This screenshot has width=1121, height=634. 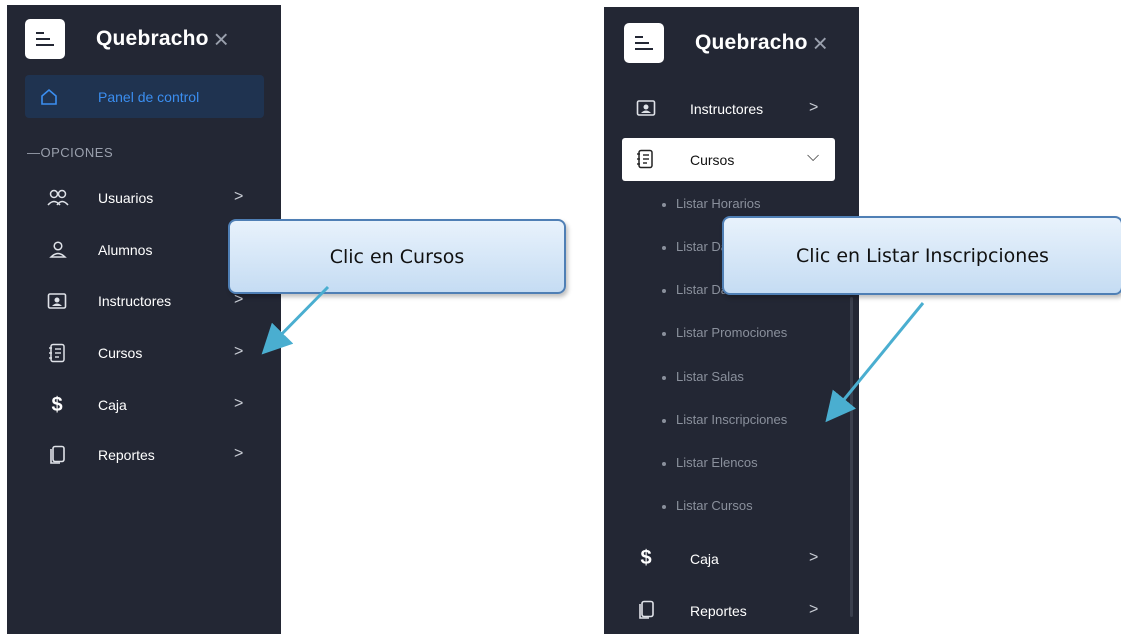 What do you see at coordinates (295, 320) in the screenshot?
I see `arrow-to-cursos` at bounding box center [295, 320].